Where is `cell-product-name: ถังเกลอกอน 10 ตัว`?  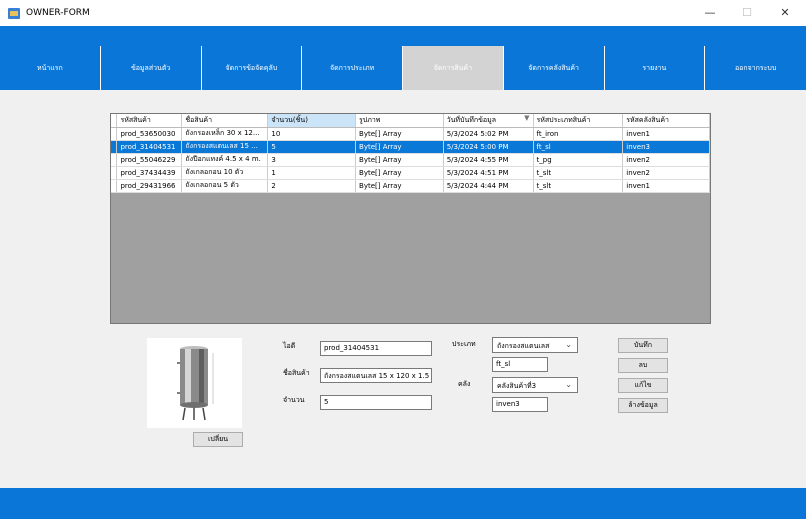 cell-product-name: ถังเกลอกอน 10 ตัว is located at coordinates (225, 173).